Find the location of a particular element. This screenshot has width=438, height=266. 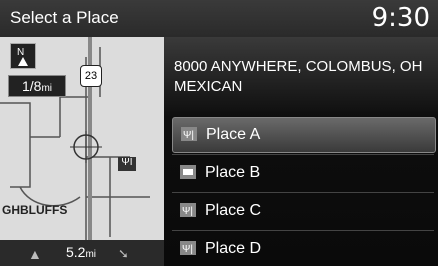

place-label: Place D is located at coordinates (233, 248).